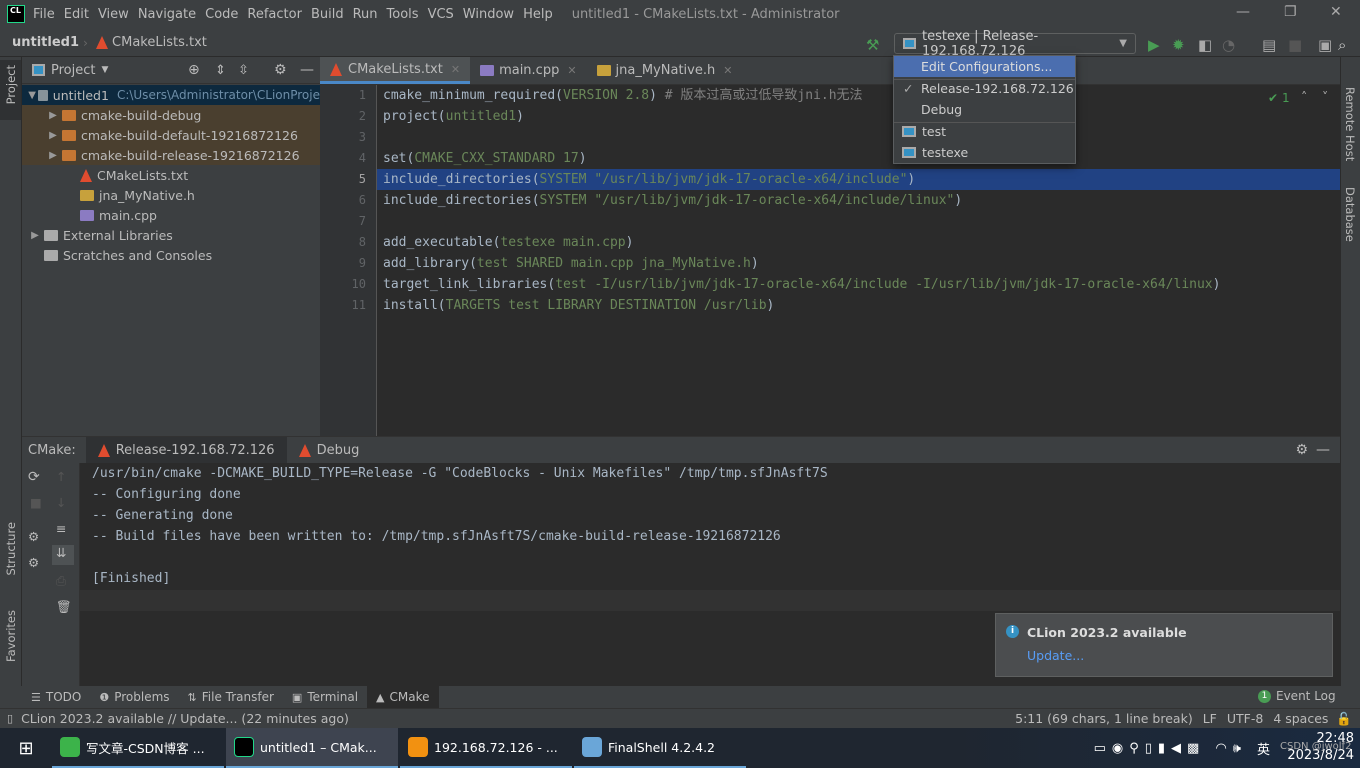  What do you see at coordinates (56, 697) in the screenshot?
I see `tool-window-todo: ☰ TODO` at bounding box center [56, 697].